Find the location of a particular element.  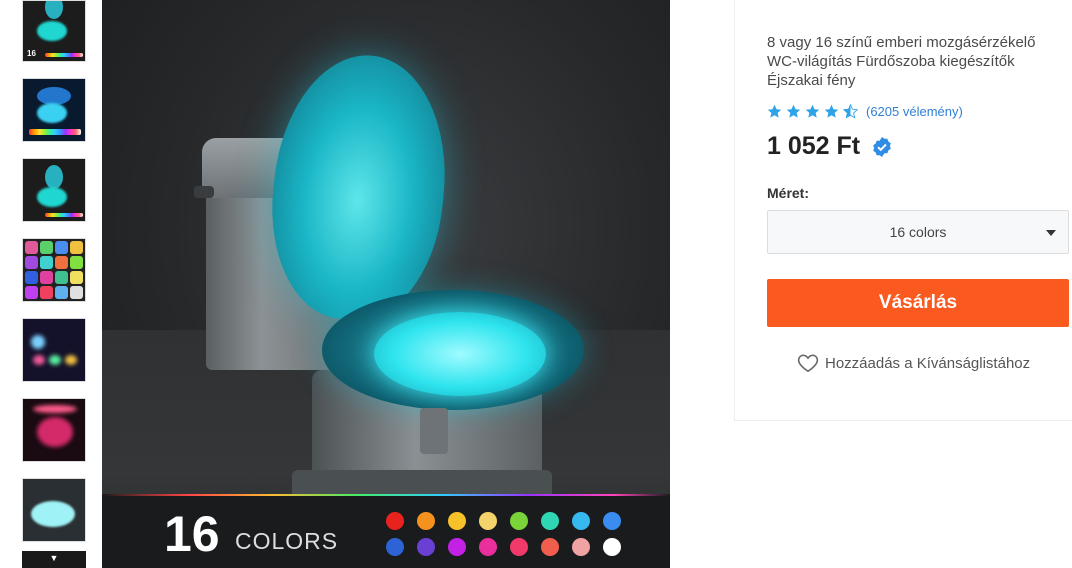

size-select-value: 16 colors is located at coordinates (918, 232).